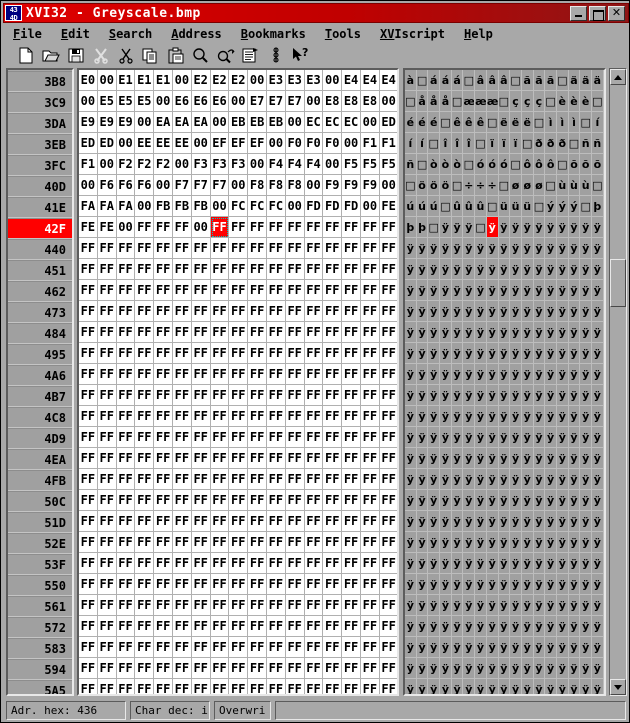  Describe the element at coordinates (527, 122) in the screenshot. I see `ascii-char-cell: ë` at that location.